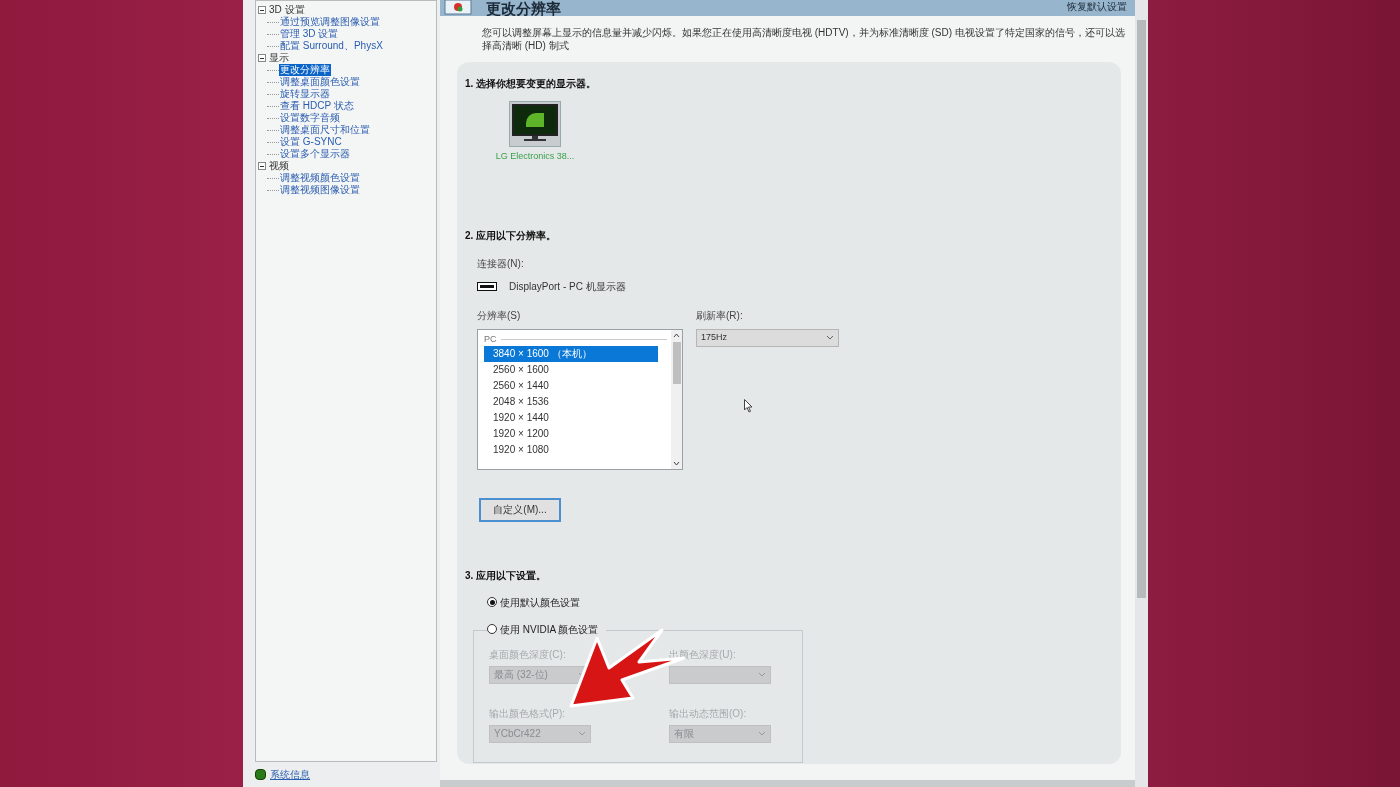 The image size is (1400, 787). I want to click on scrollbar, so click(676, 399).